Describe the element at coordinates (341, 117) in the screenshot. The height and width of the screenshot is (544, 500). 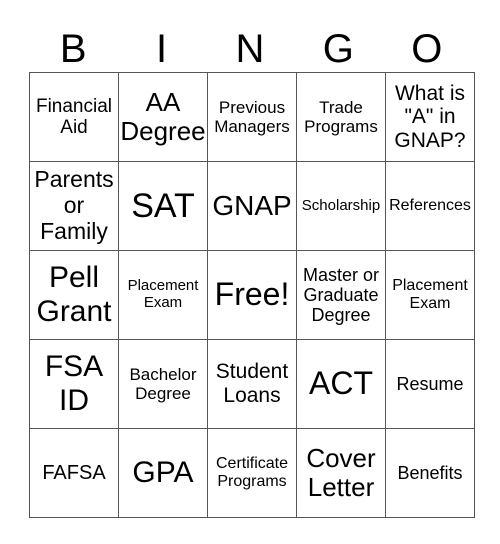
I see `bingo-cell: Trade Programs` at that location.